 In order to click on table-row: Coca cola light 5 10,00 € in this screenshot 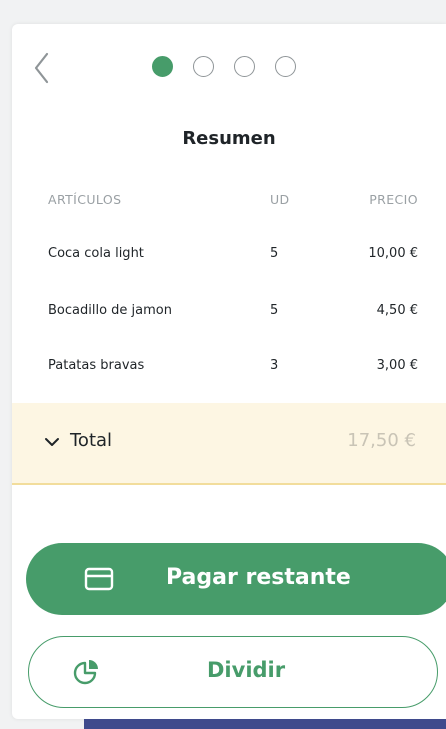, I will do `click(229, 257)`.